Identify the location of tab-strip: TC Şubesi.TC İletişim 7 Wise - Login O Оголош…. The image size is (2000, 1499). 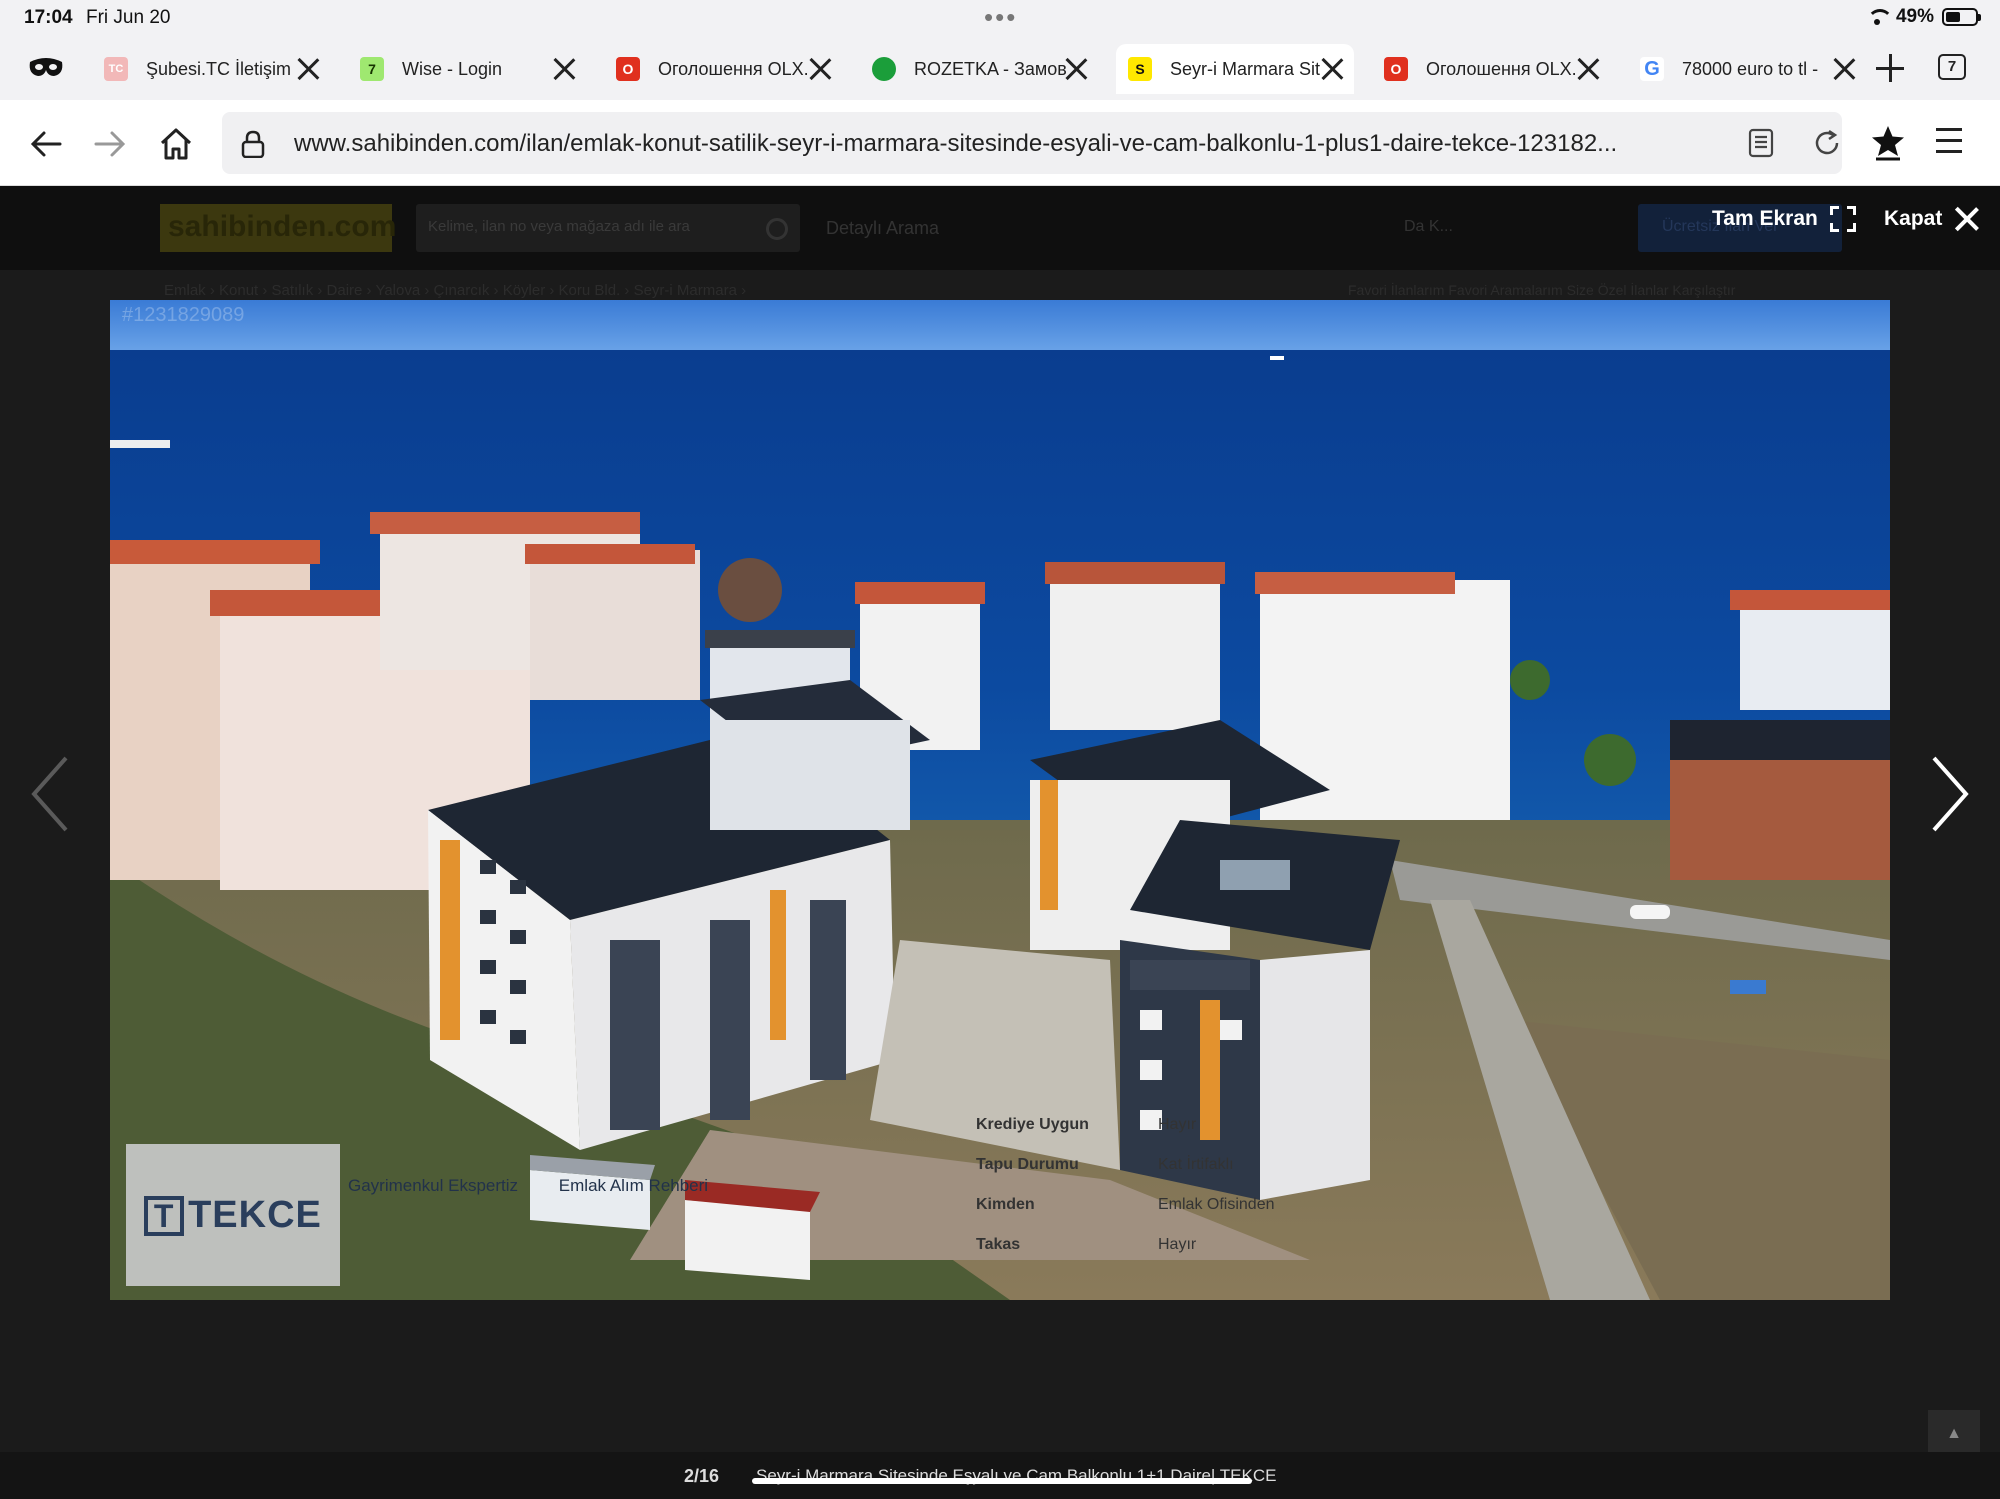
(1000, 68).